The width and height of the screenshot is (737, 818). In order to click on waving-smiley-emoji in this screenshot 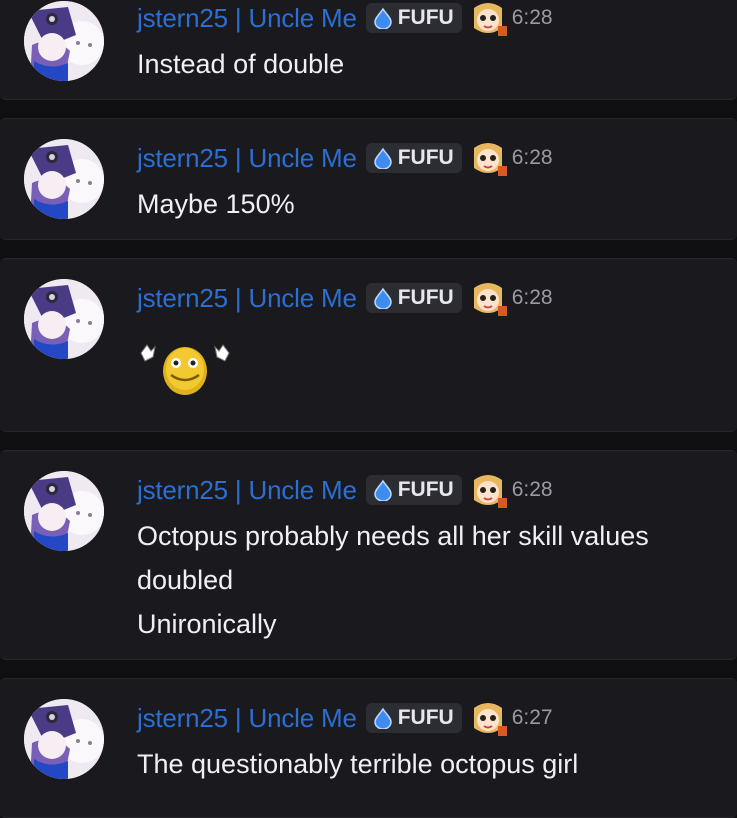, I will do `click(185, 369)`.